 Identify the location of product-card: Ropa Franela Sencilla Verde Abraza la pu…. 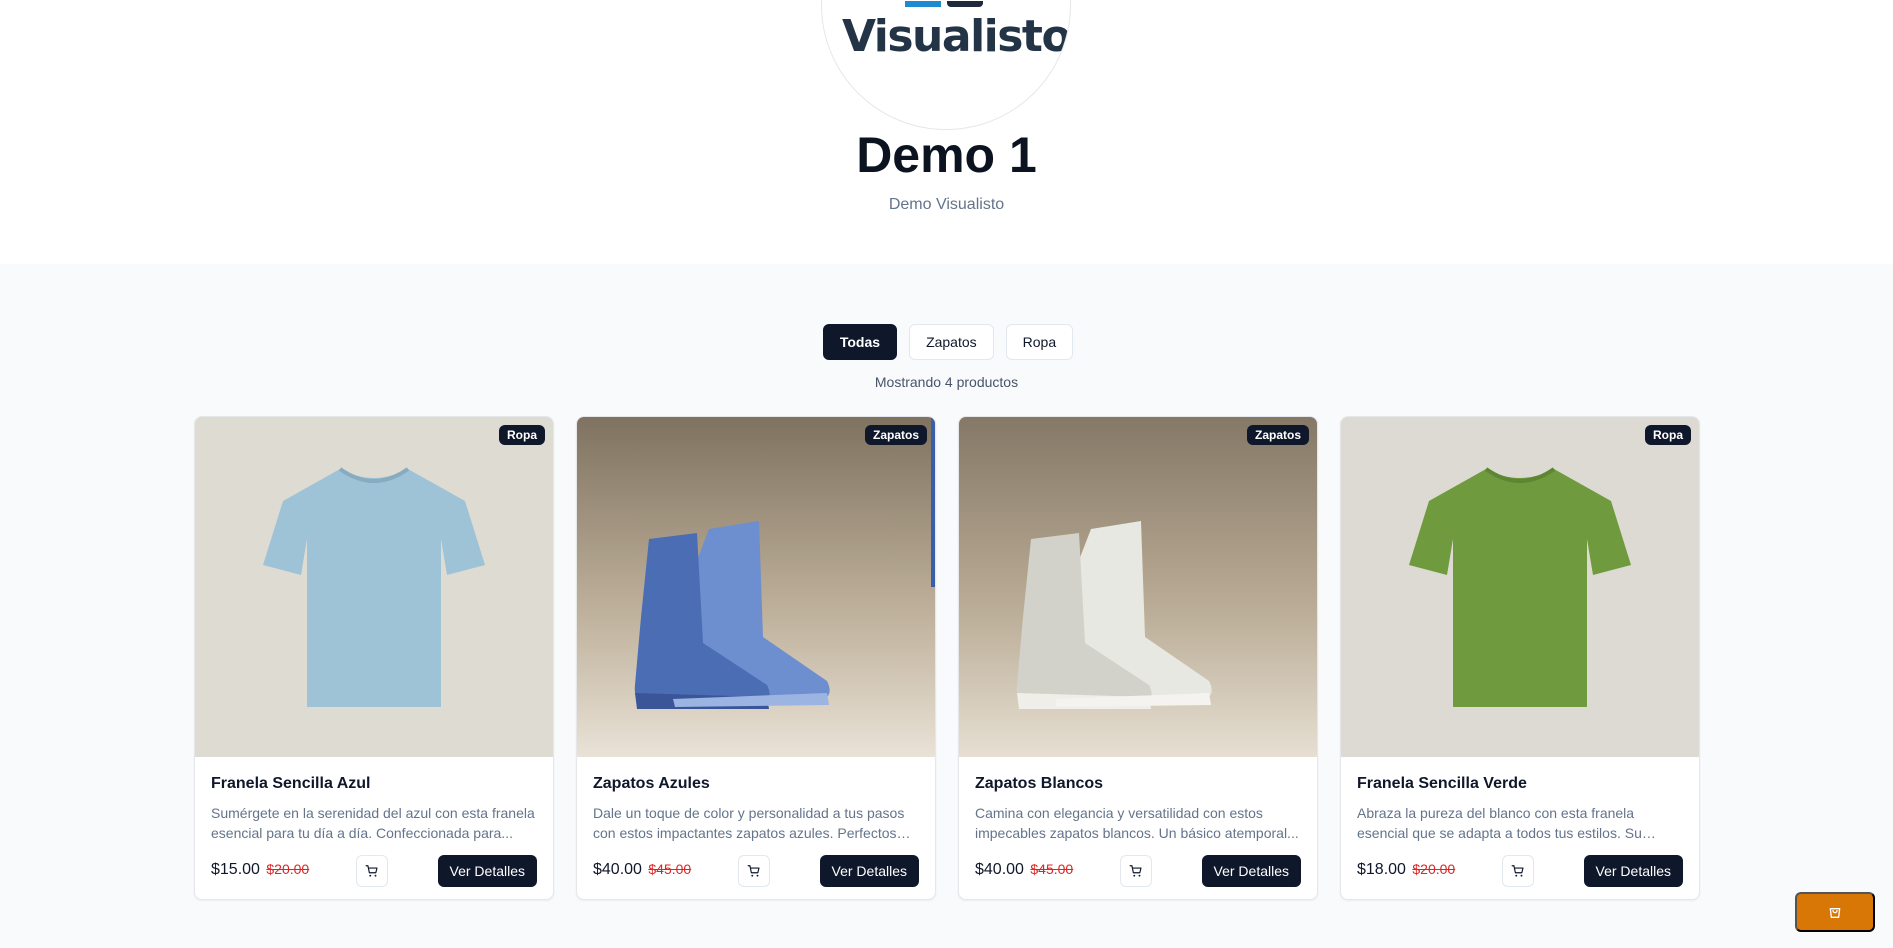
(1520, 658).